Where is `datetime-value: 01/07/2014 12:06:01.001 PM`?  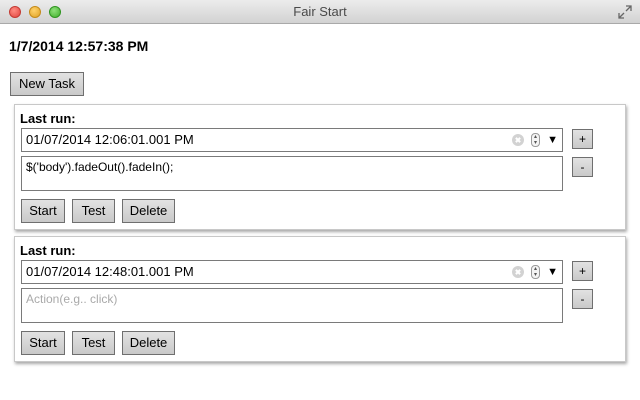
datetime-value: 01/07/2014 12:06:01.001 PM is located at coordinates (110, 139).